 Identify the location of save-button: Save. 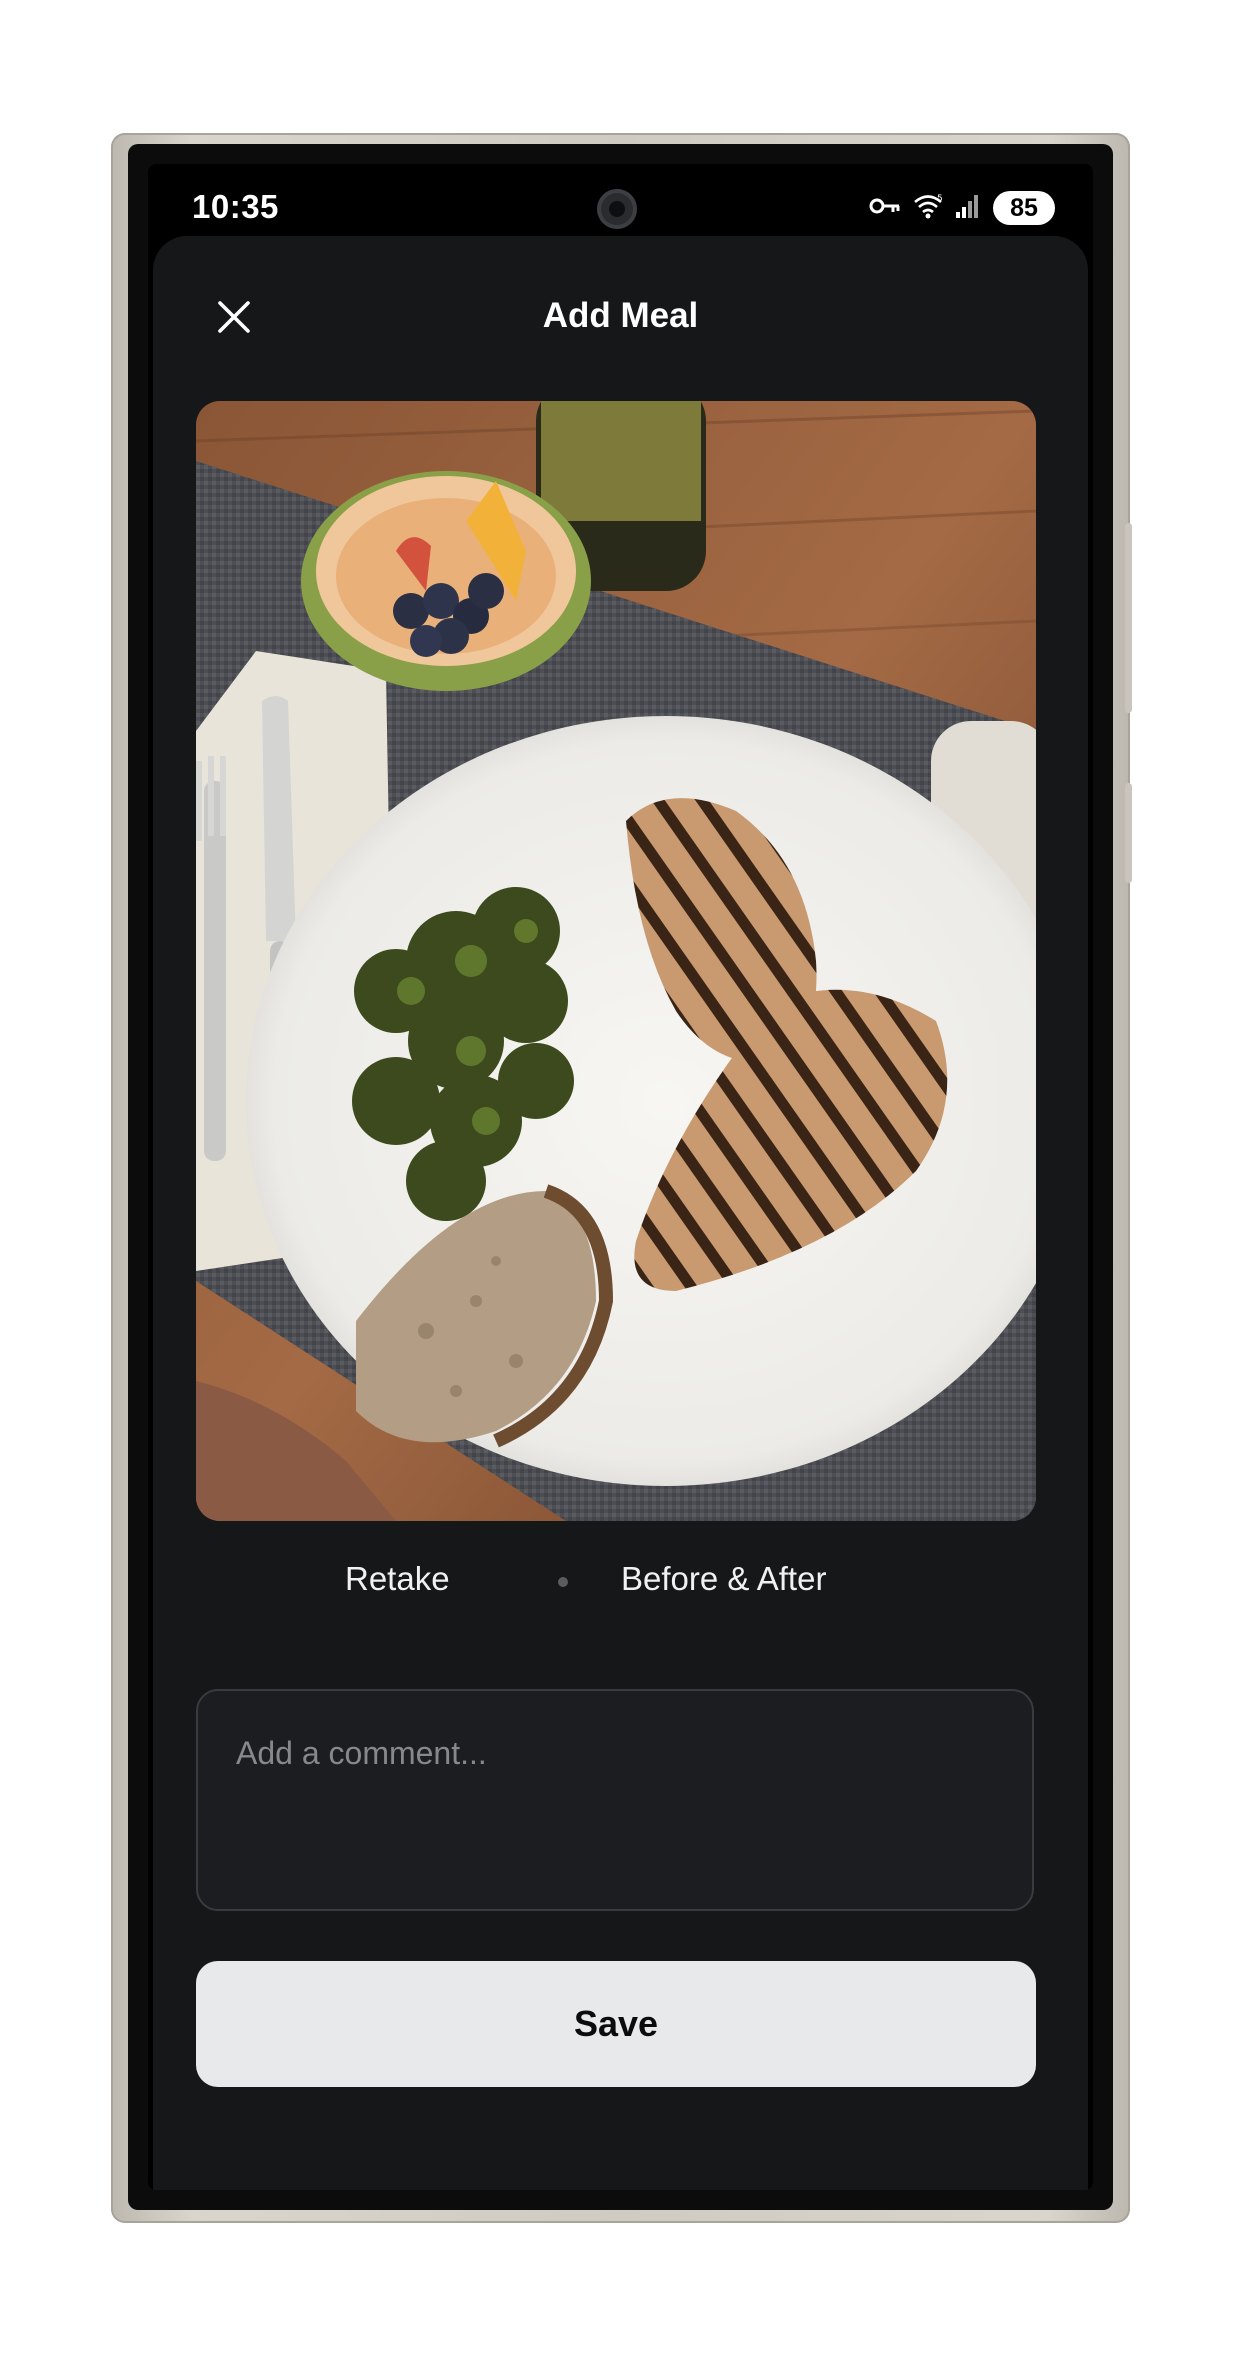
(616, 2024).